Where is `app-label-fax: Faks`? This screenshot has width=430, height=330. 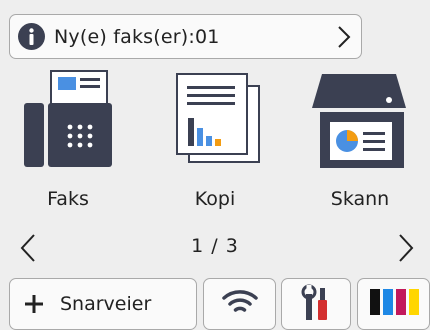
app-label-fax: Faks is located at coordinates (68, 199).